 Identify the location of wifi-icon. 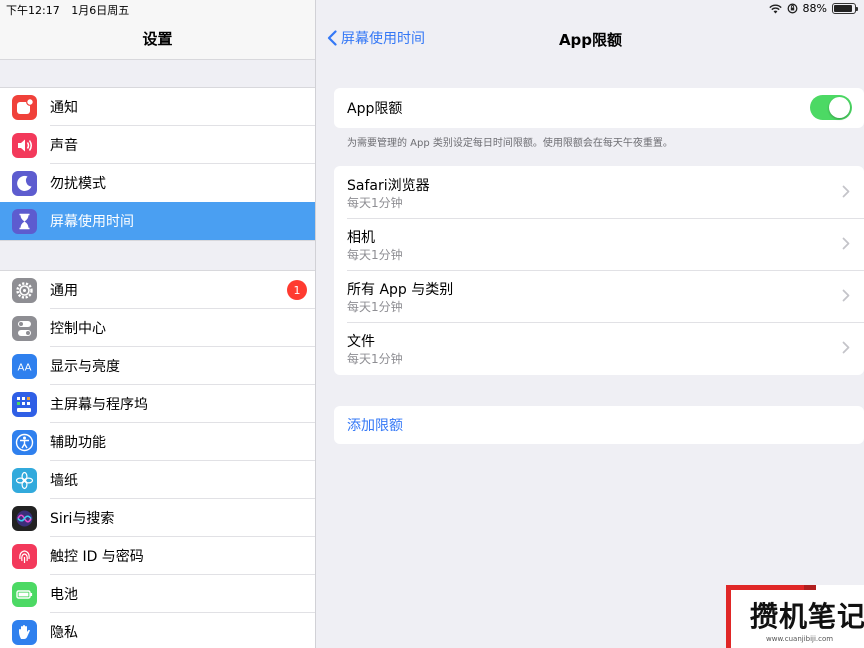
(775, 8).